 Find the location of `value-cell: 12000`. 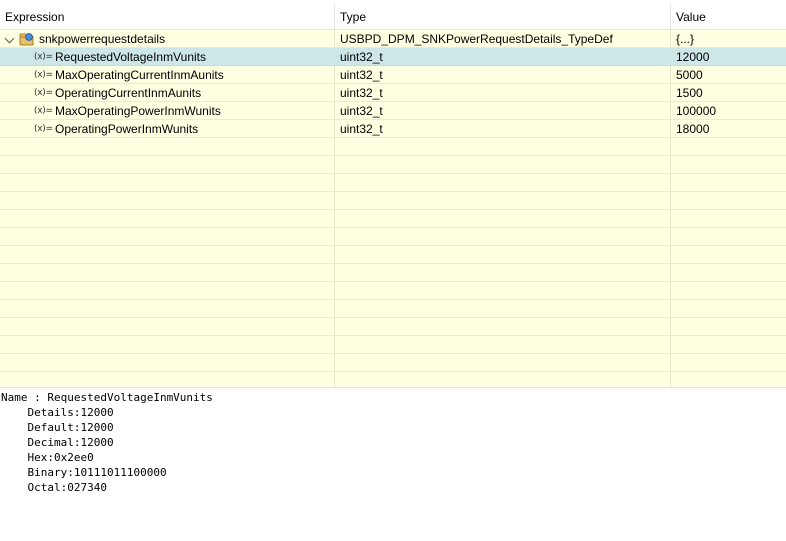

value-cell: 12000 is located at coordinates (731, 57).